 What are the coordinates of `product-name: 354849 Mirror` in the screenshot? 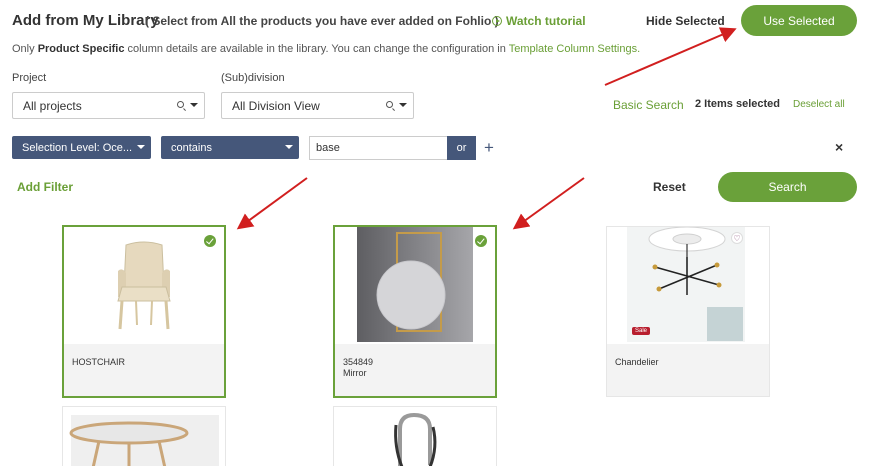 It's located at (358, 368).